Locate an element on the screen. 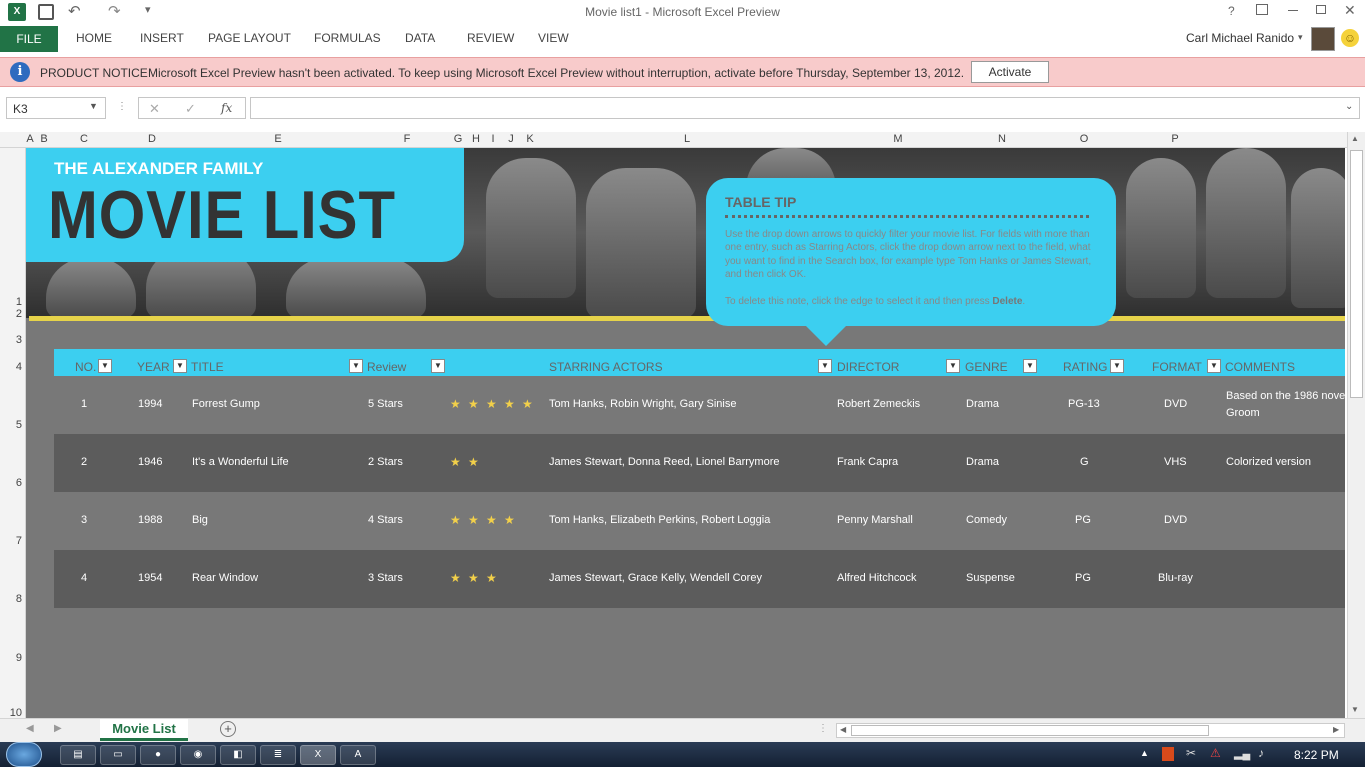 This screenshot has height=767, width=1365. cell-actors: Tom Hanks, Robin Wright, Gary Sinise is located at coordinates (642, 404).